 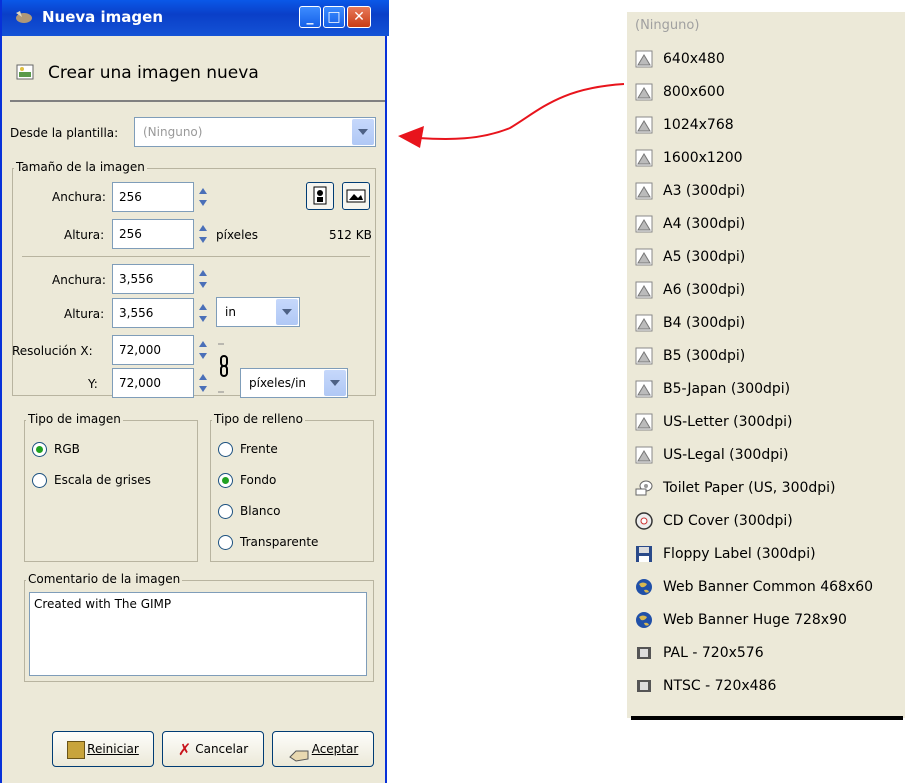 What do you see at coordinates (203, 383) in the screenshot?
I see `resolution-y-spinner` at bounding box center [203, 383].